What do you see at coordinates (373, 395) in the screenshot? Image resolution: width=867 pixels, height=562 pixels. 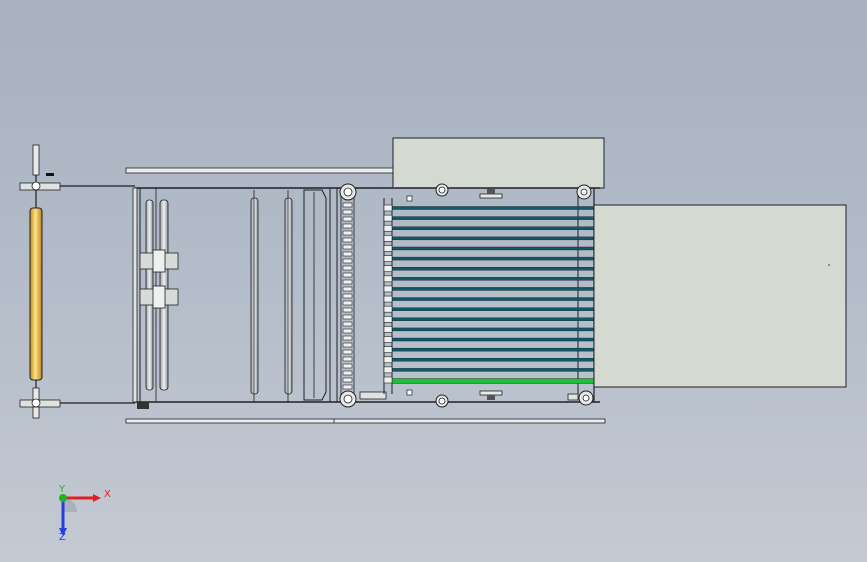 I see `tensioner-block` at bounding box center [373, 395].